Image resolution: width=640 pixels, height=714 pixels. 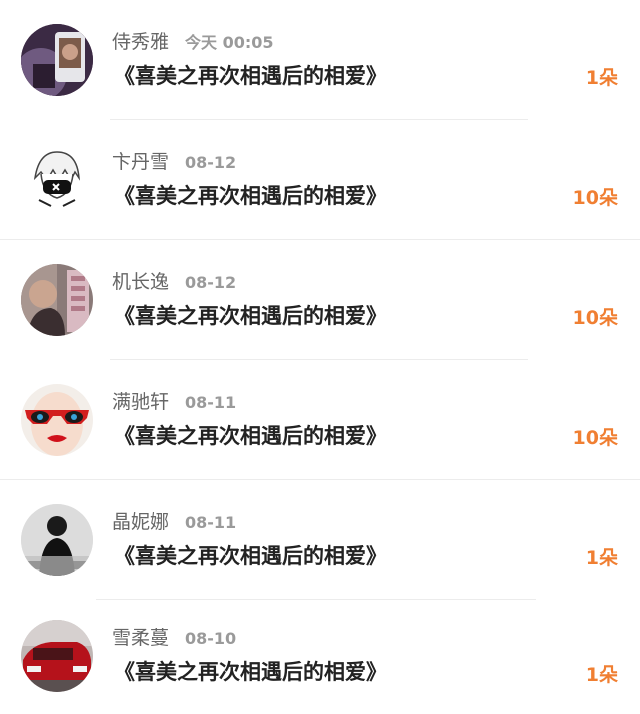 I want to click on user-name: 晶妮娜, so click(x=140, y=522).